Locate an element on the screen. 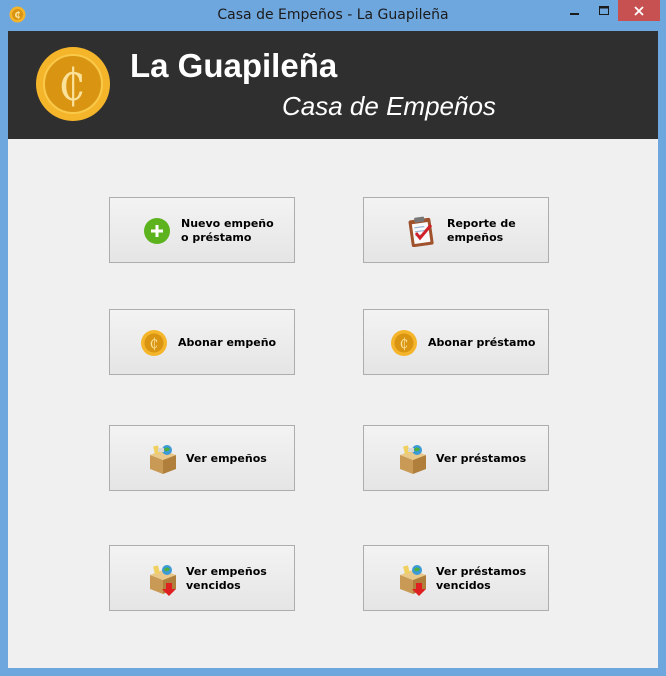 This screenshot has width=666, height=676. view-expired-loans-label: Ver préstamos vencidos is located at coordinates (481, 578).